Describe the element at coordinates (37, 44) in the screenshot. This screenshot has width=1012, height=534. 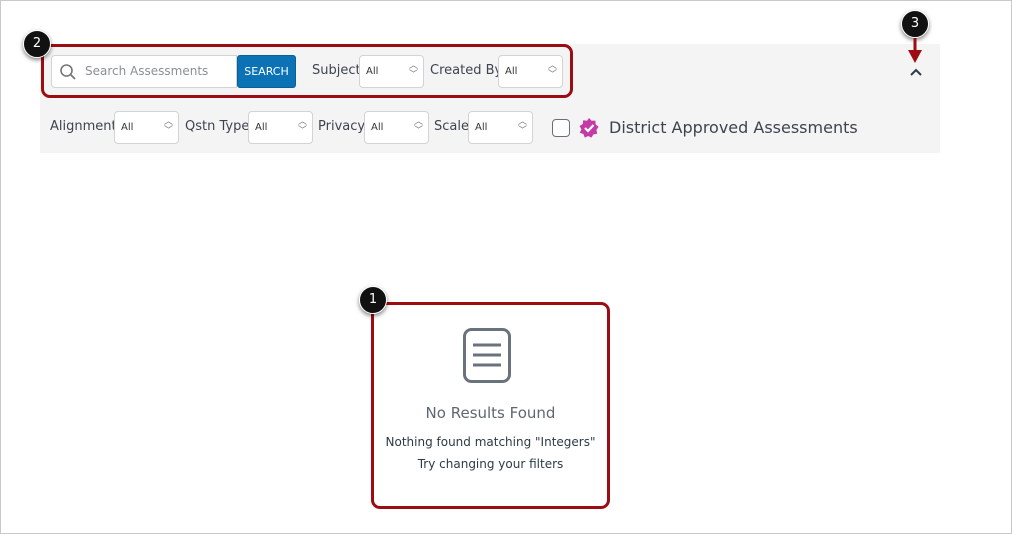
I see `callout-badge-2: 2` at that location.